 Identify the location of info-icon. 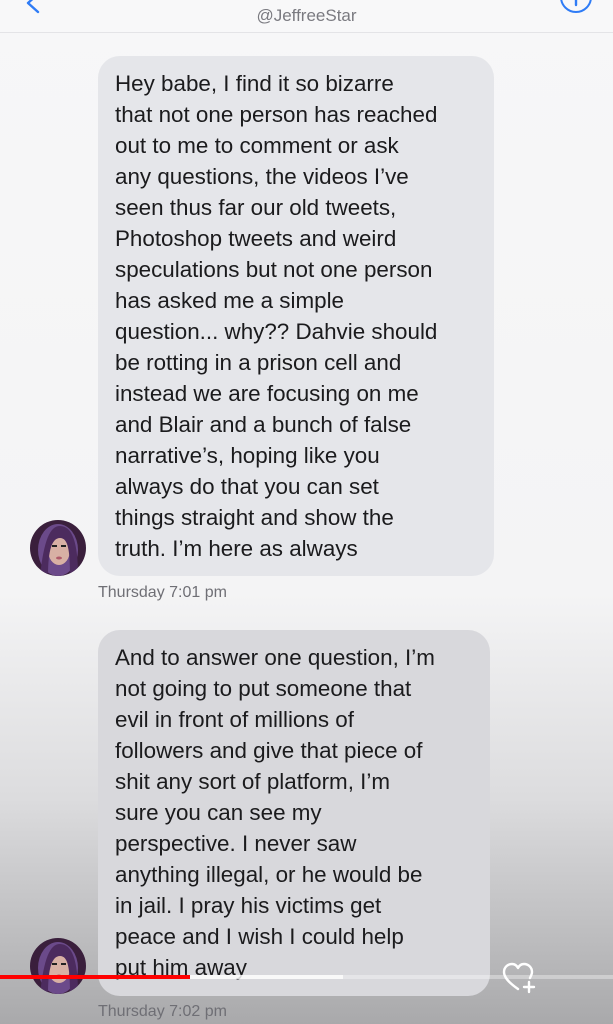
(576, 7).